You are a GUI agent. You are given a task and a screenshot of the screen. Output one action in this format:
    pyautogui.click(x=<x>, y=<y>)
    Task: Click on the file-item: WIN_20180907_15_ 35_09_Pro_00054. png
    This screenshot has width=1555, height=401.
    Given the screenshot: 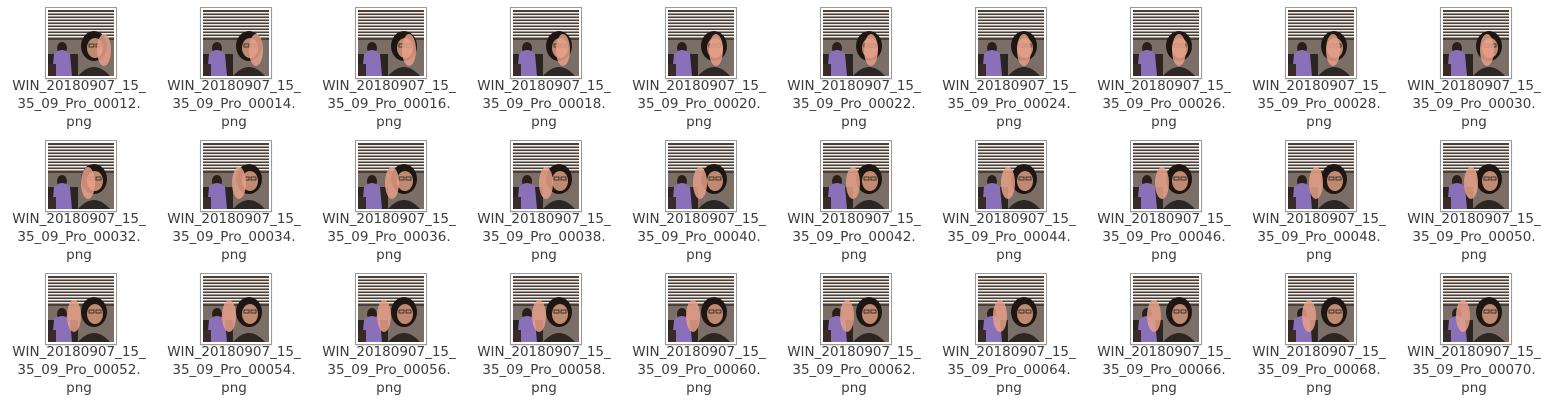 What is the action you would take?
    pyautogui.click(x=234, y=336)
    